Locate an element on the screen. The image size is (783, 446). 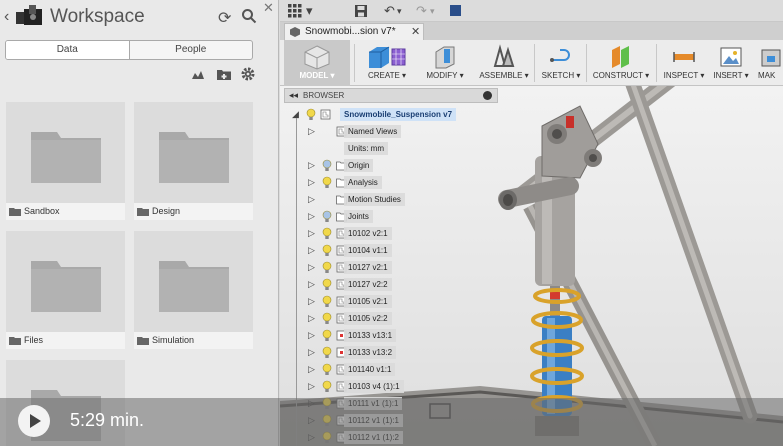
tree-row: ▷ 10127 v2:1 is located at coordinates (391, 267).